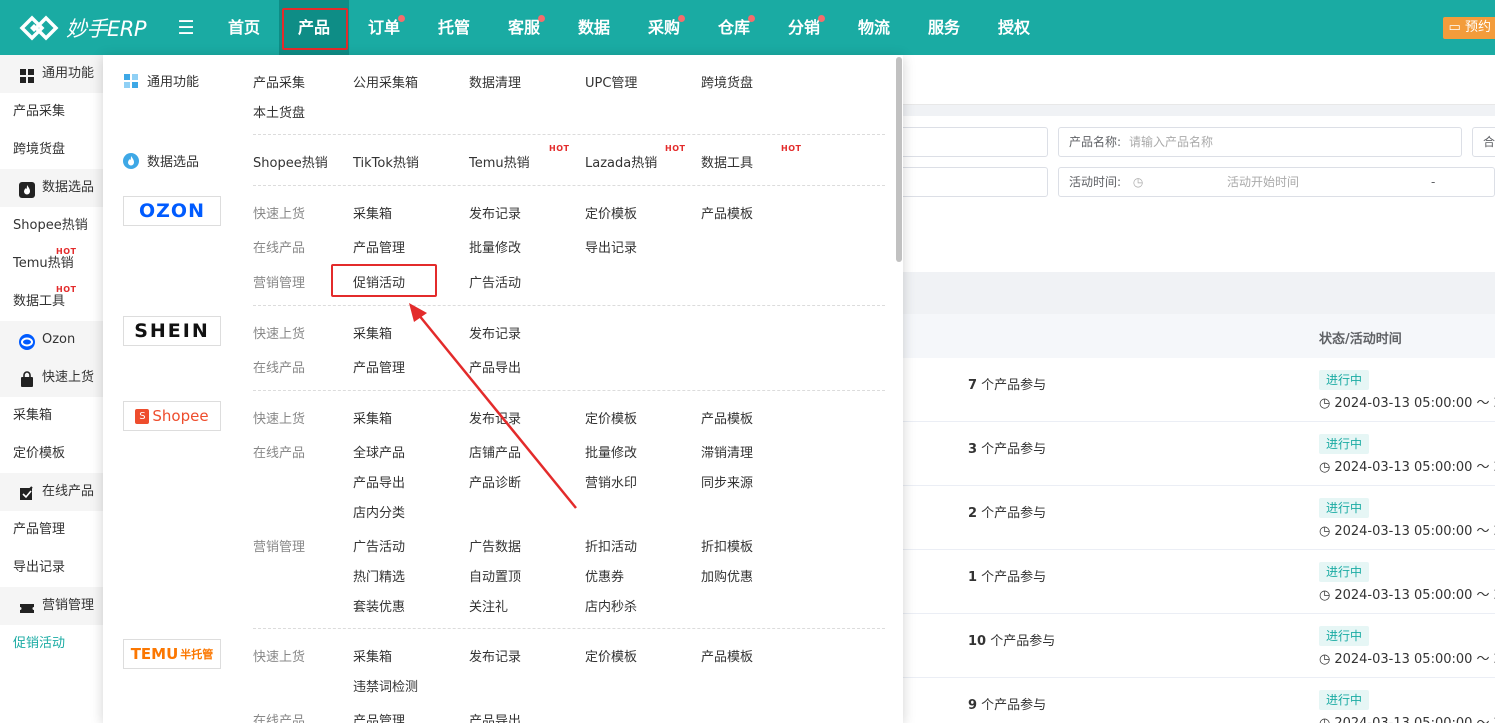 This screenshot has width=1495, height=723. I want to click on menu-item: 违禁词检测, so click(385, 685).